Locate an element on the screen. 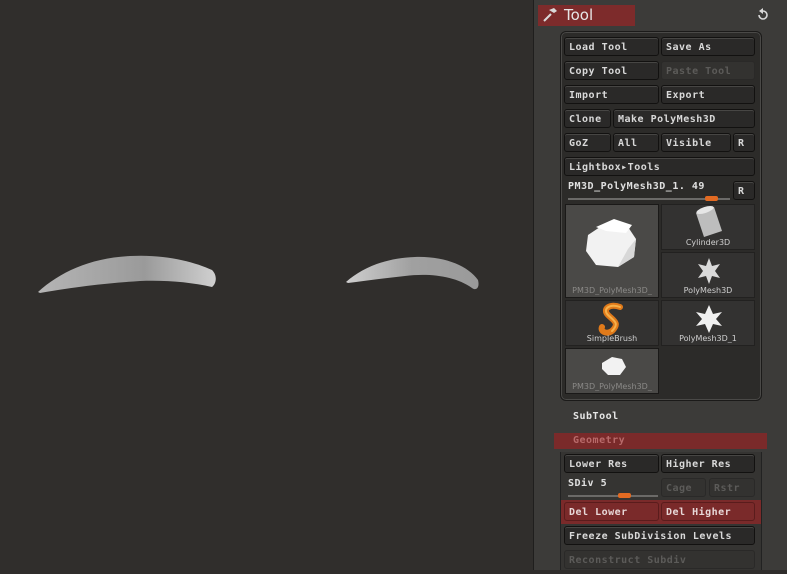 Image resolution: width=787 pixels, height=574 pixels. tool-thumb-label: SimpleBrush is located at coordinates (612, 338).